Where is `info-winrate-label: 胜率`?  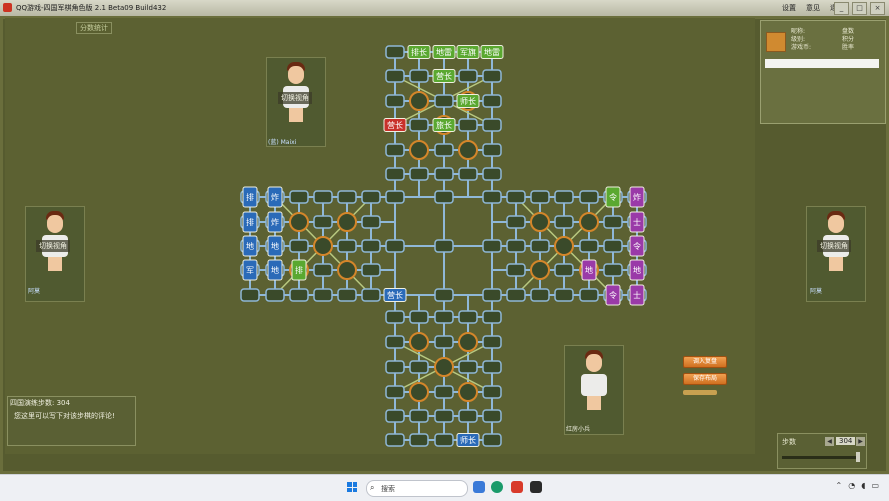 info-winrate-label: 胜率 is located at coordinates (848, 47).